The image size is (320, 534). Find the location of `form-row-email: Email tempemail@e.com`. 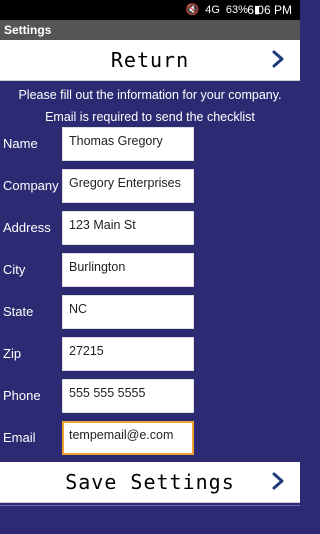

form-row-email: Email tempemail@e.com is located at coordinates (150, 438).